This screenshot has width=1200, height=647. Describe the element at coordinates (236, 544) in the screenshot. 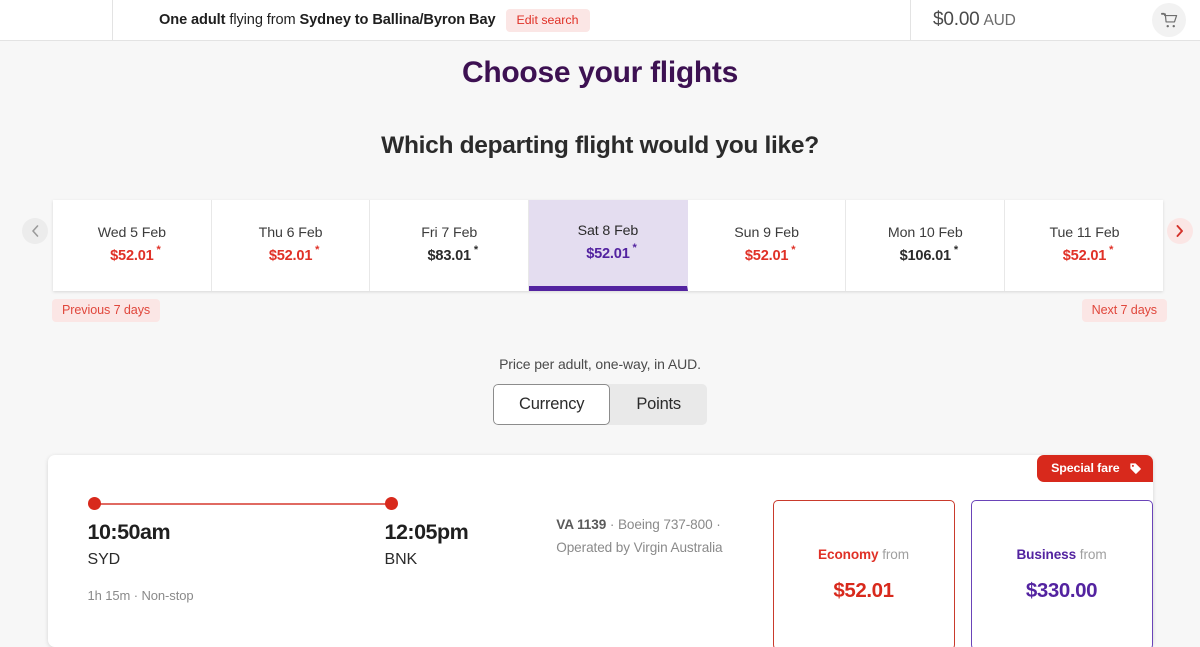

I see `departure-block: 10:50am SYD` at that location.